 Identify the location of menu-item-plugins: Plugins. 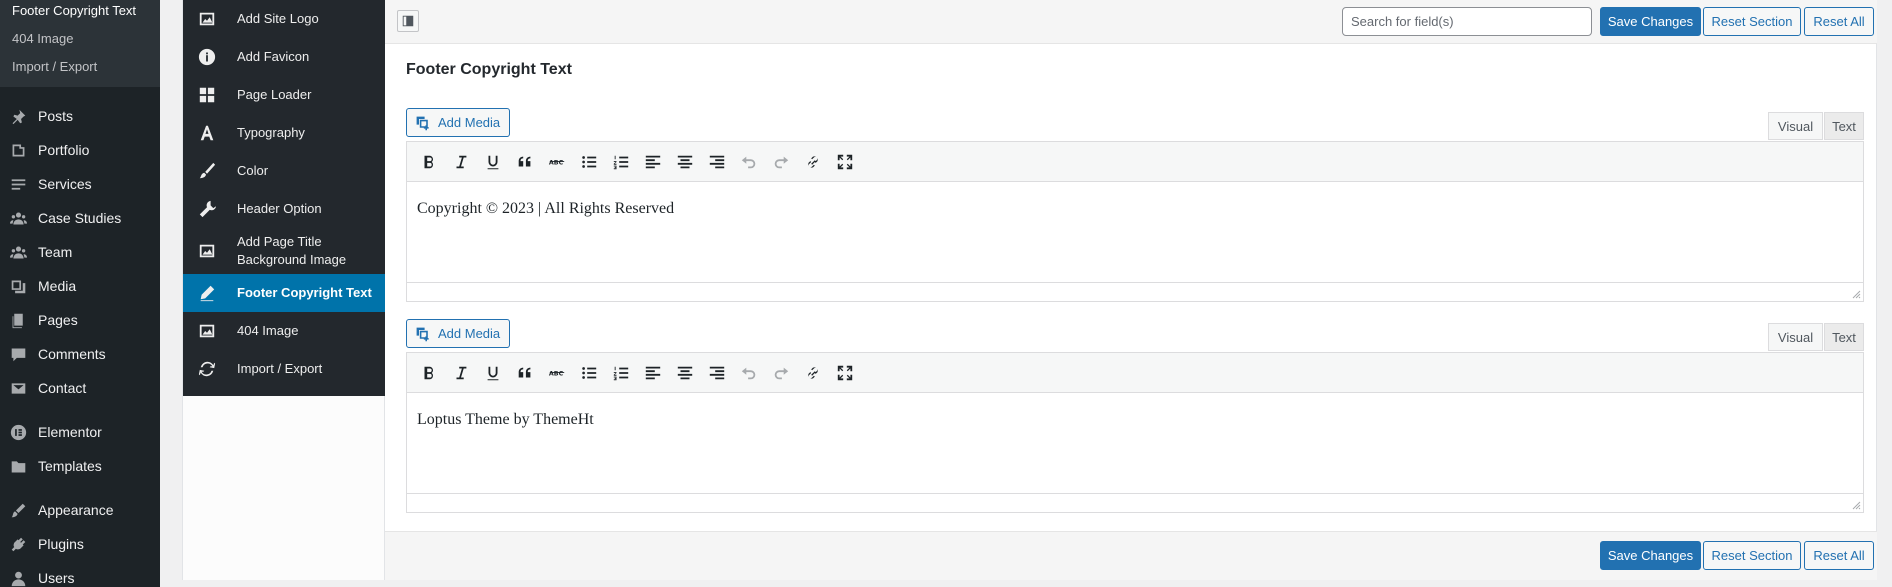
(80, 544).